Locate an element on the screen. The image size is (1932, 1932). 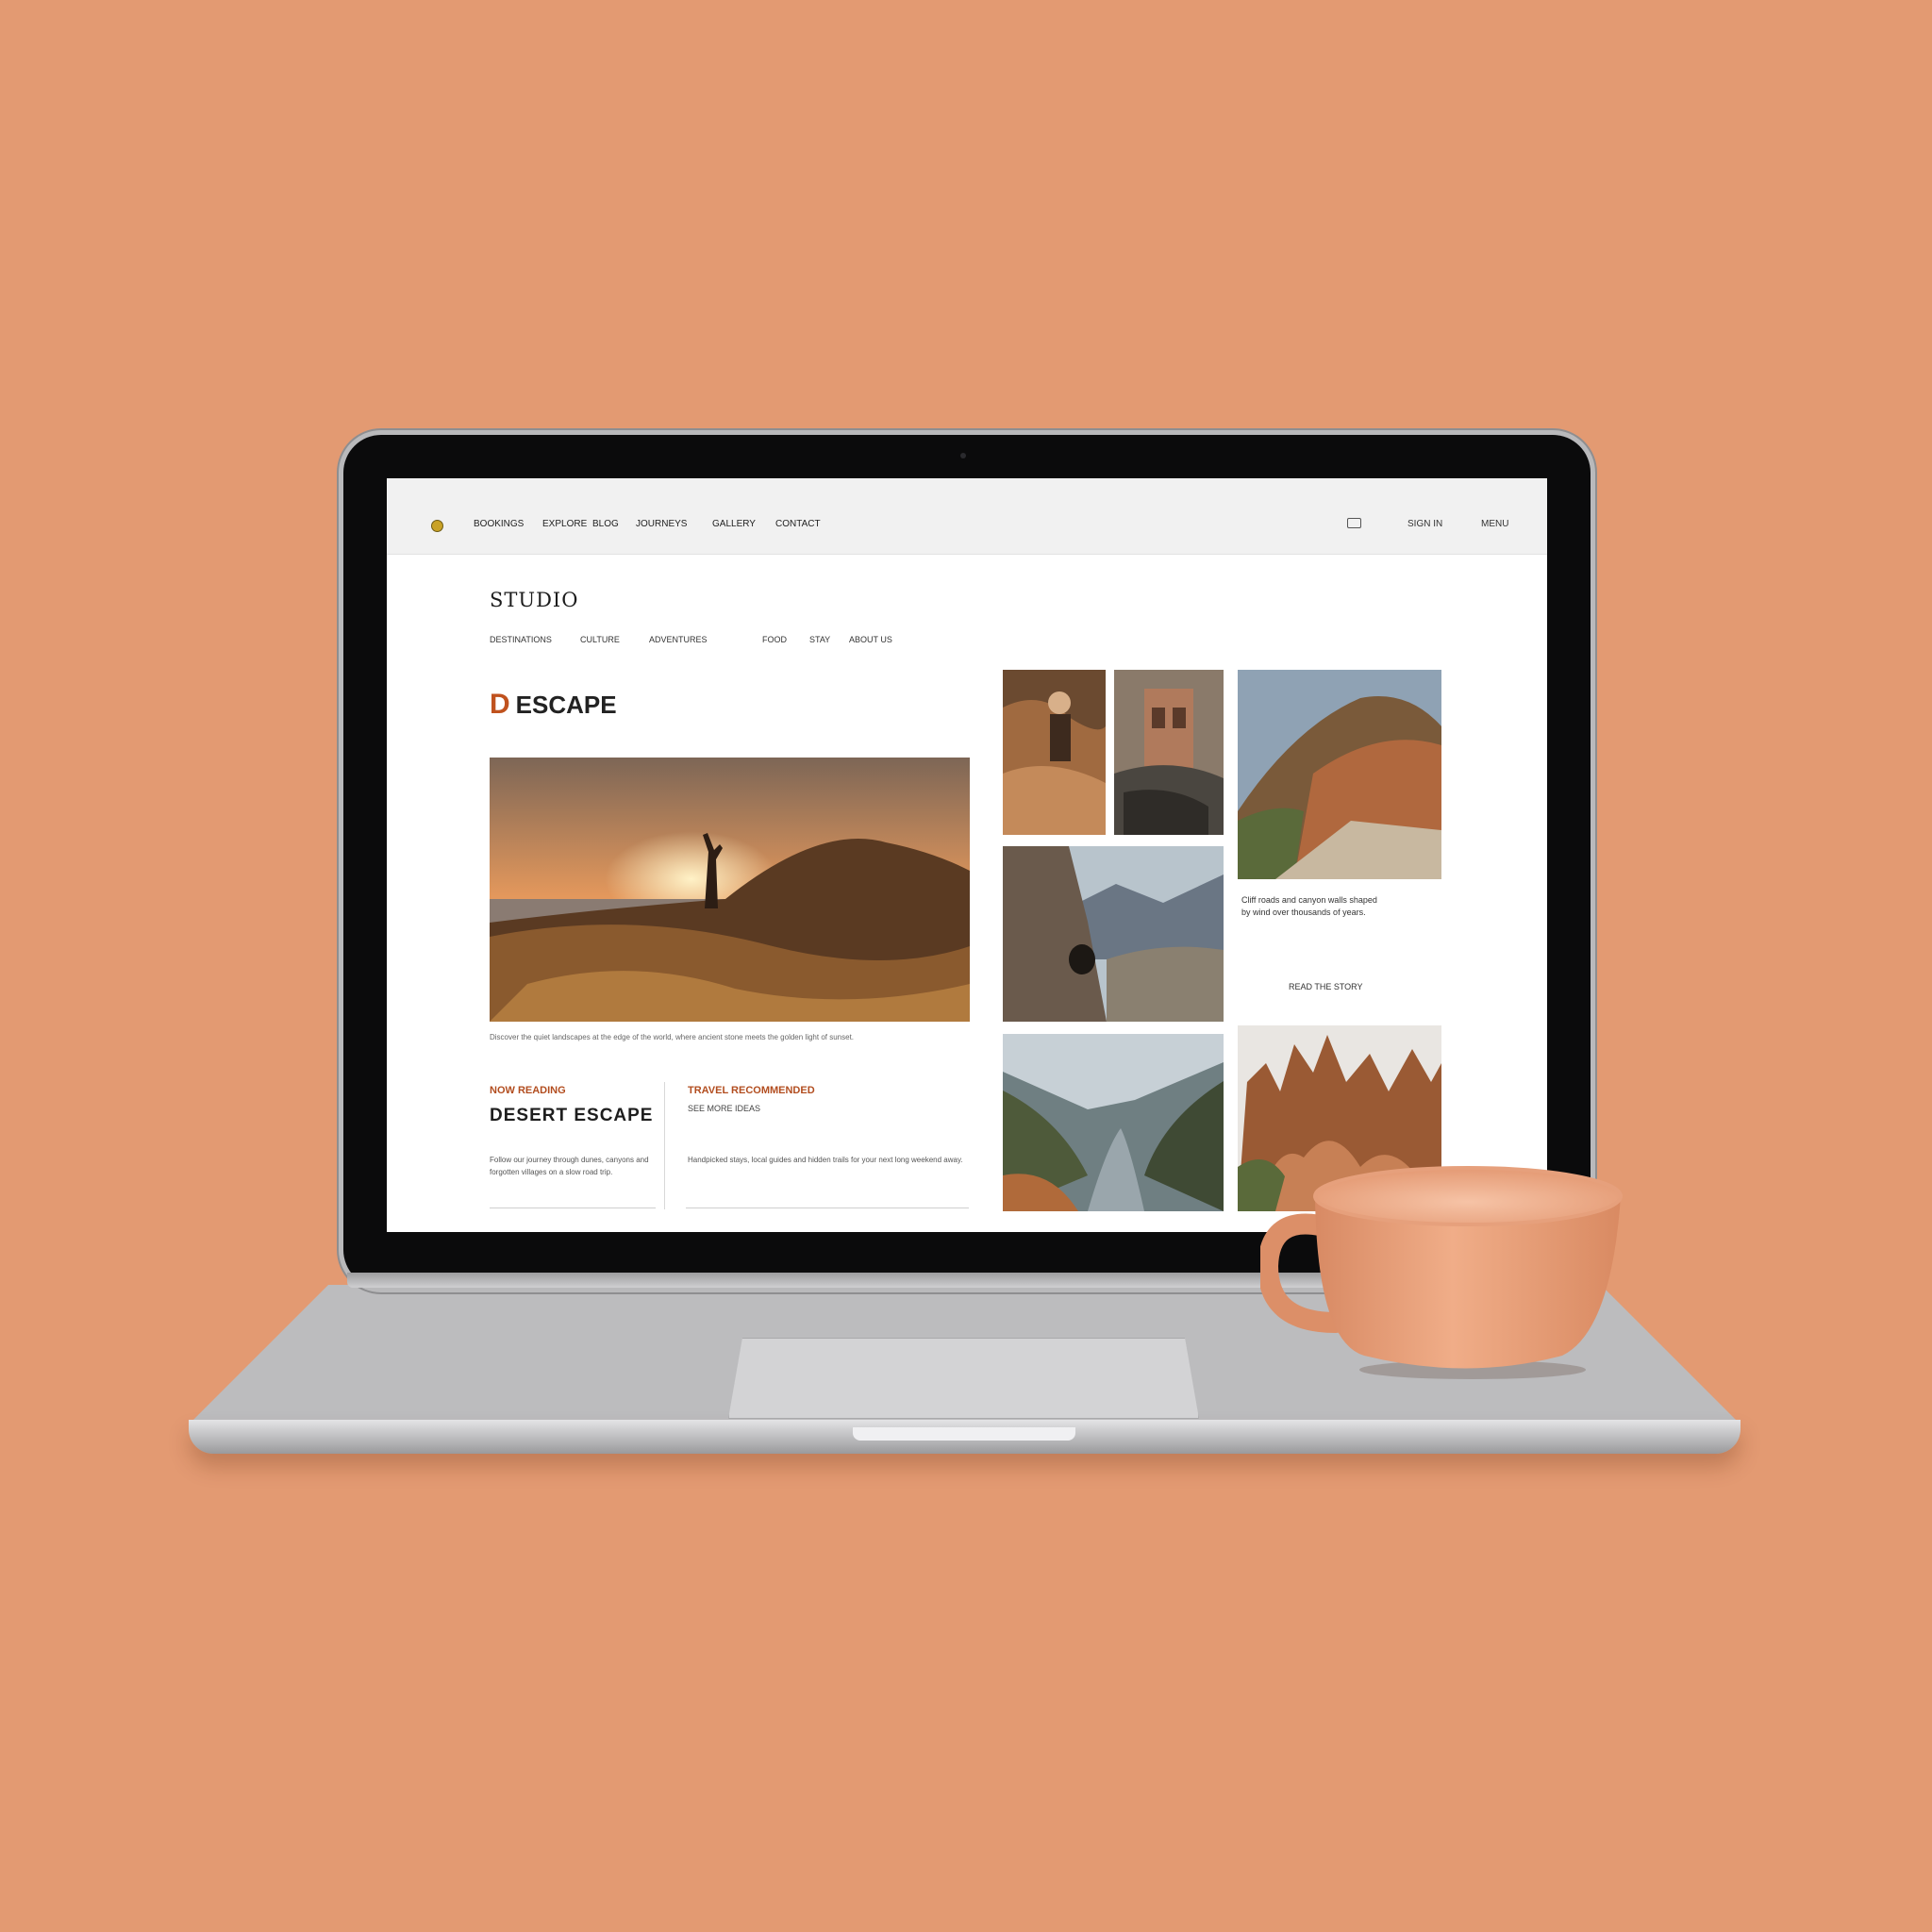
hero-accent-letter: D is located at coordinates (500, 704).